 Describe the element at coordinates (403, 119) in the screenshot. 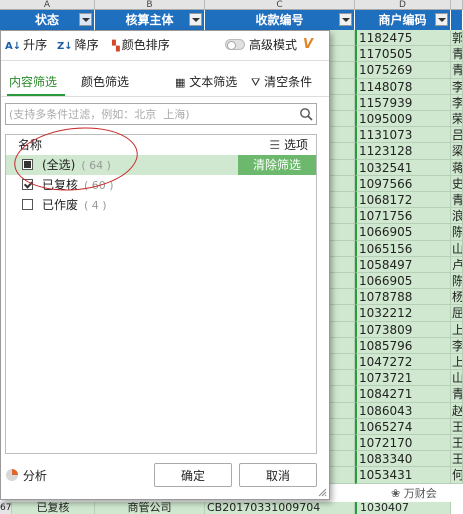

I see `merchant-code-cell: 1095009` at that location.